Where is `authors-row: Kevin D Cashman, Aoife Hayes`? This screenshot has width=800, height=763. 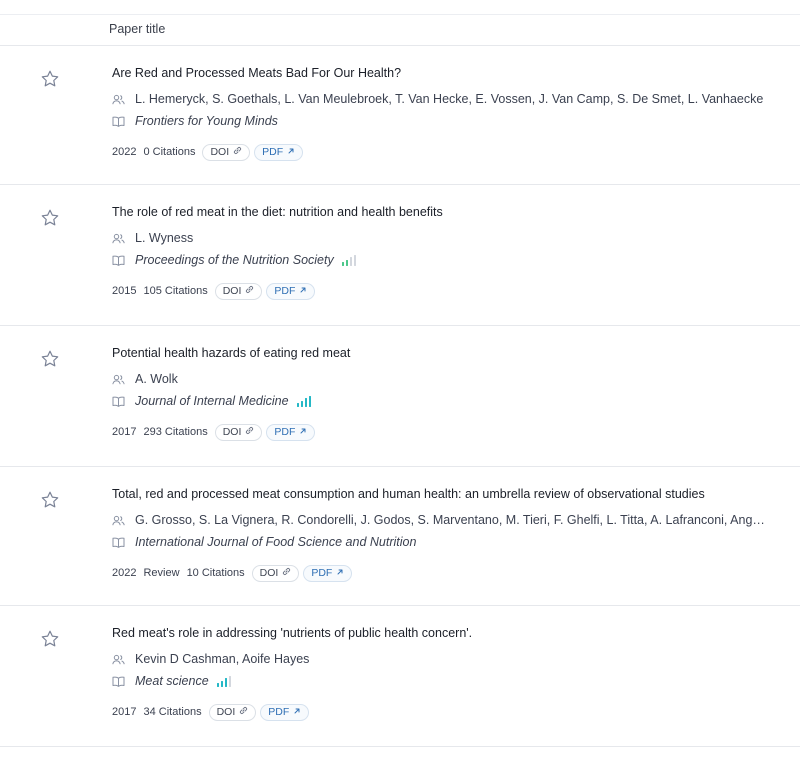 authors-row: Kevin D Cashman, Aoife Hayes is located at coordinates (210, 659).